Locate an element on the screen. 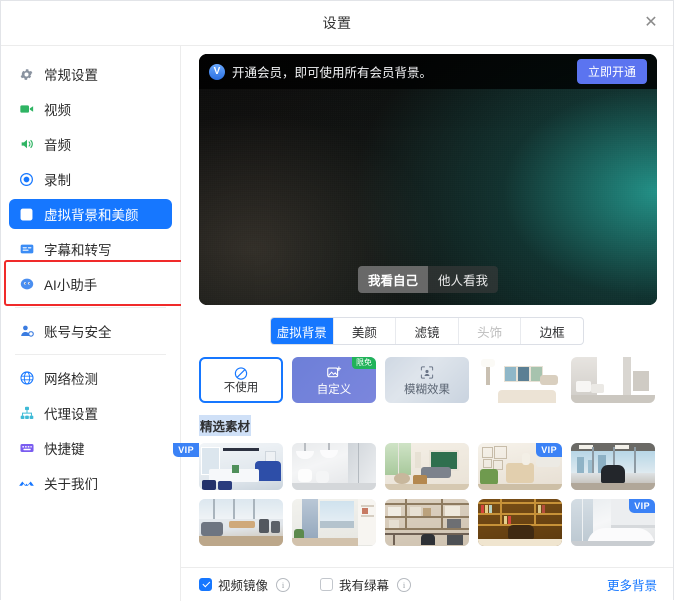 The width and height of the screenshot is (674, 601). more-backgrounds-link: 更多背景 is located at coordinates (632, 584).